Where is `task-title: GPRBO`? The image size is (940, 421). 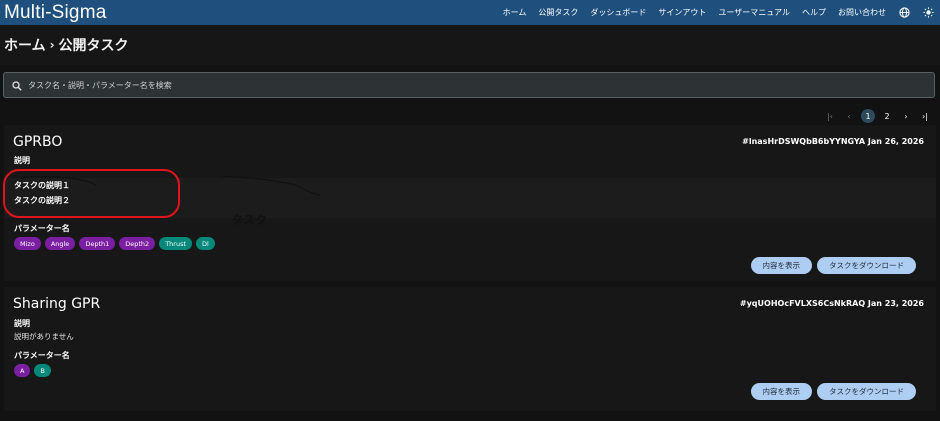 task-title: GPRBO is located at coordinates (37, 142).